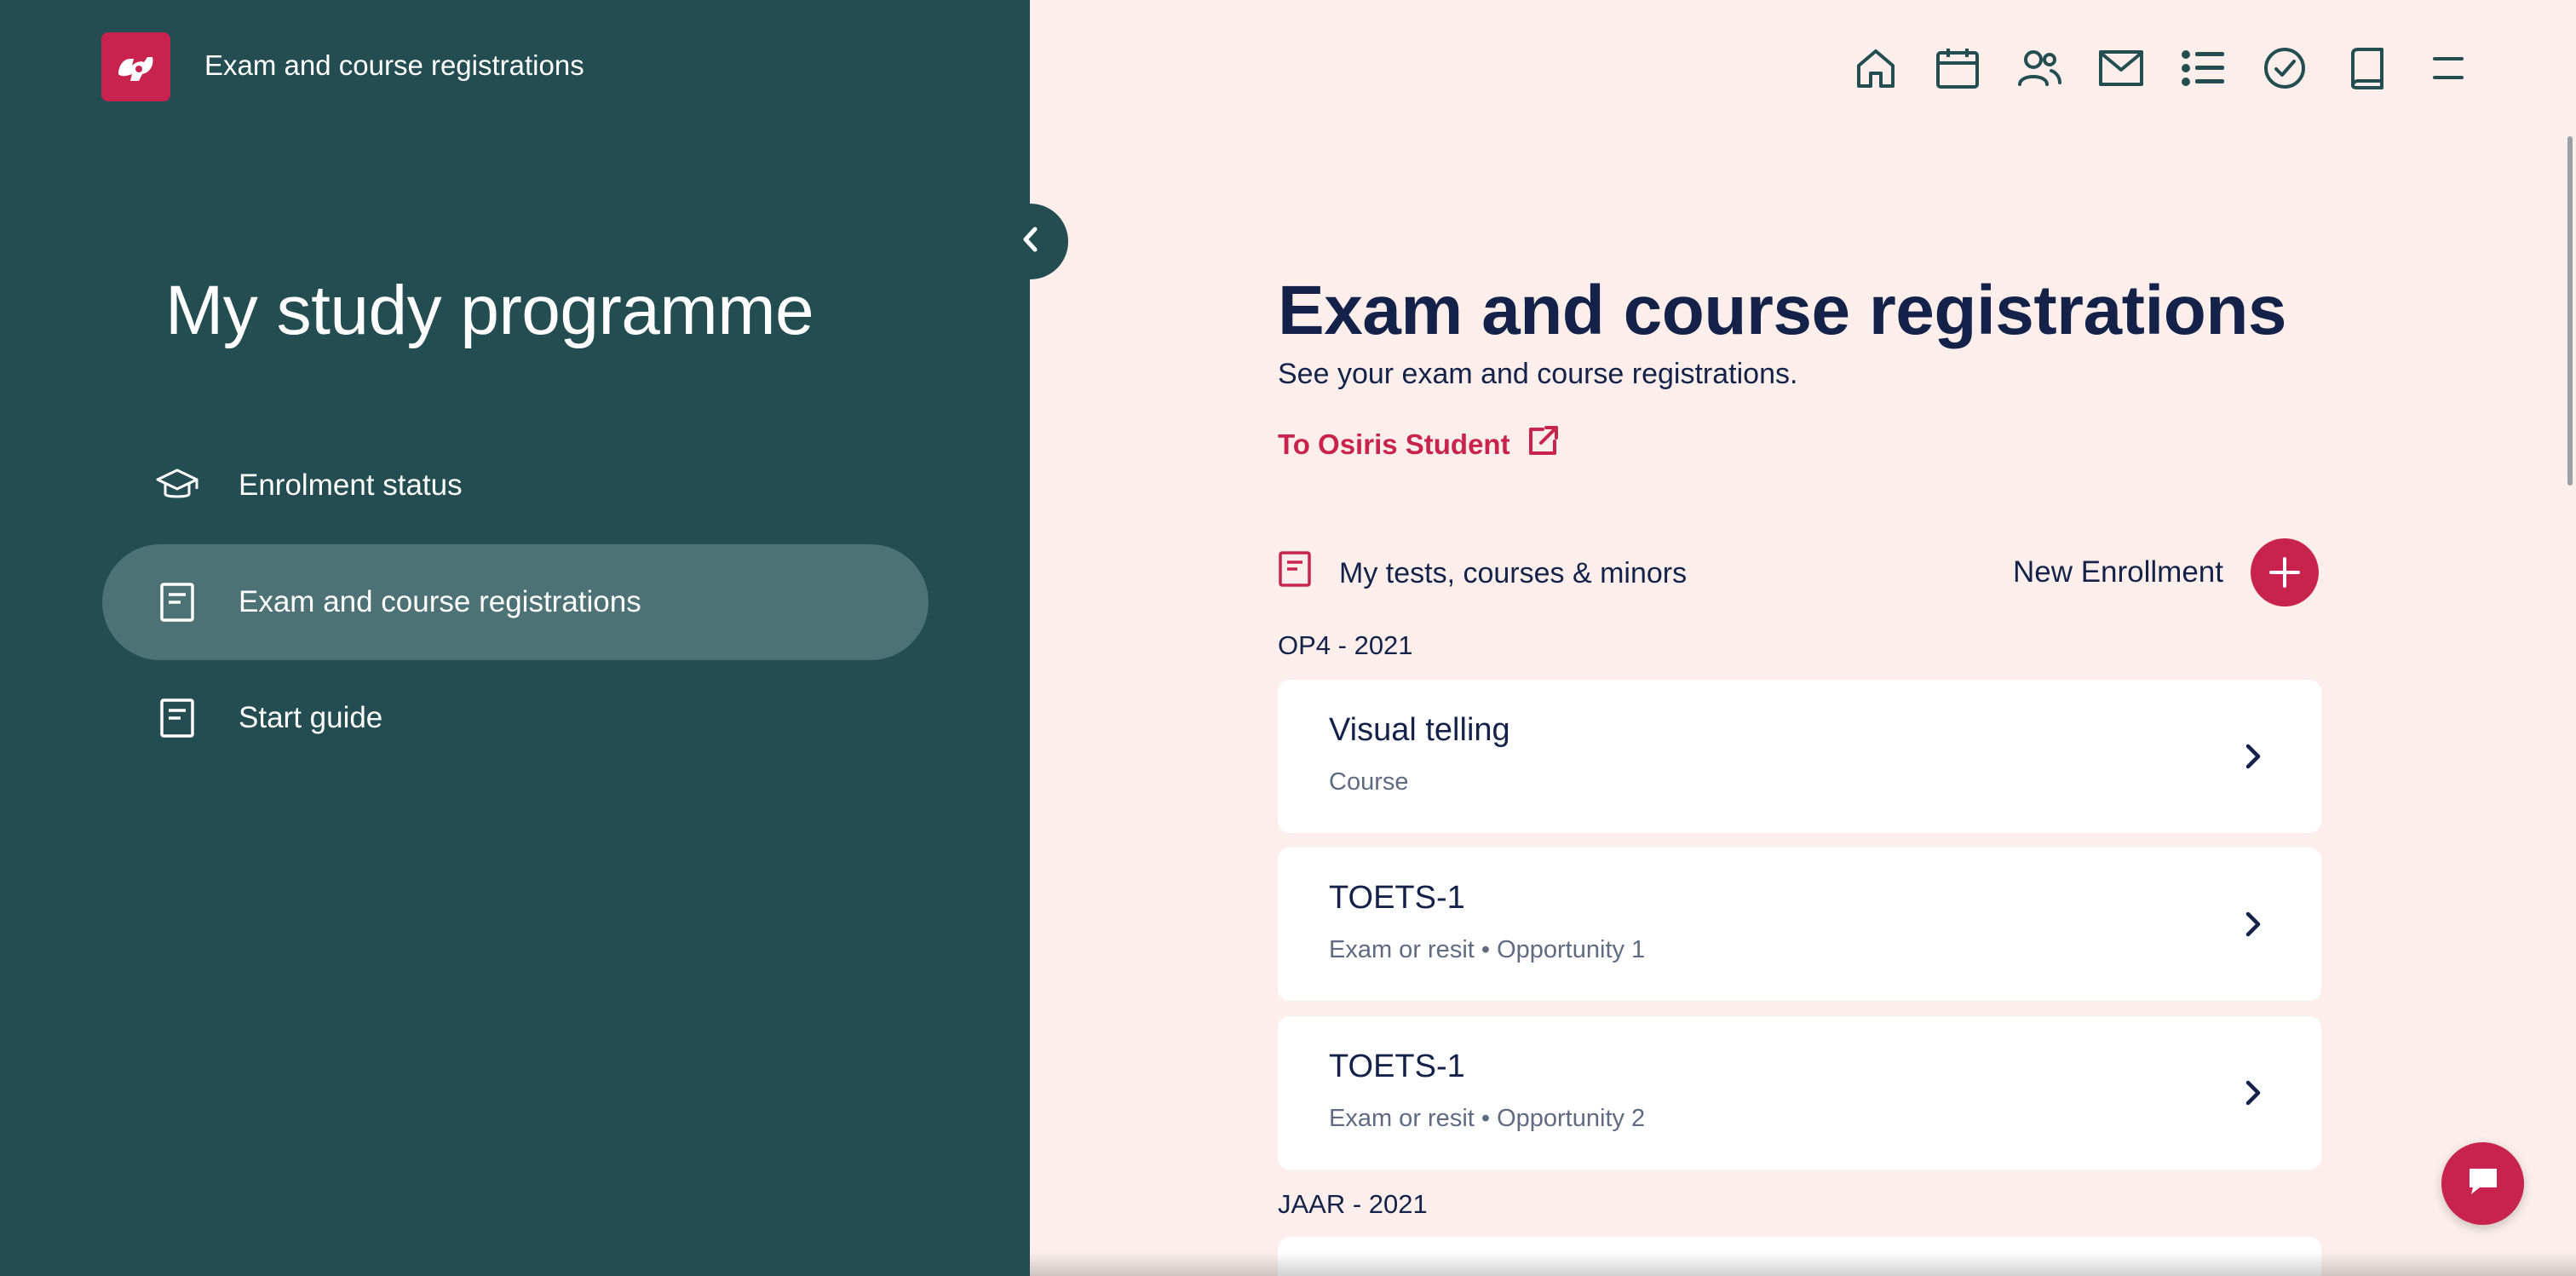 This screenshot has height=1276, width=2576. I want to click on sidebar-item-enrolment-status: Enrolment status, so click(515, 485).